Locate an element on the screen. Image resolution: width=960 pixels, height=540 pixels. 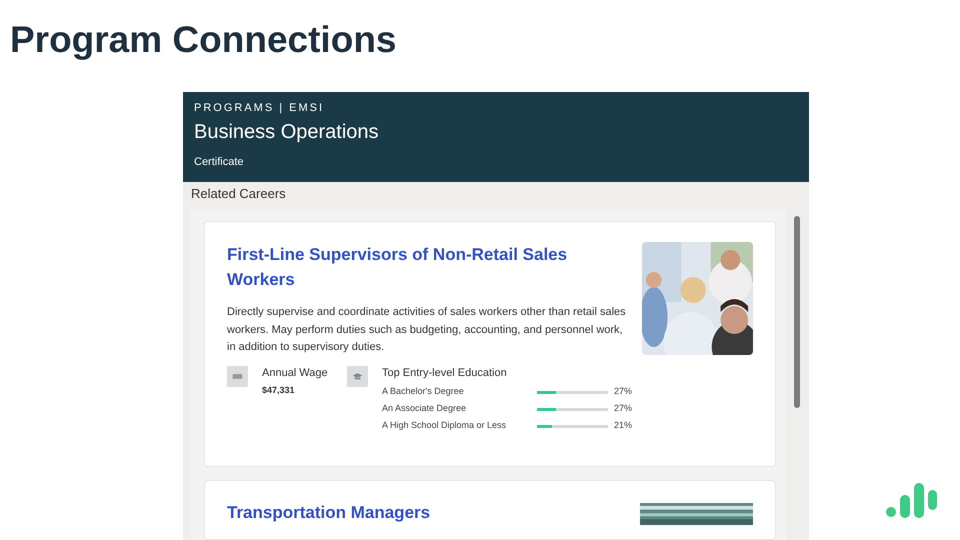
wage-label: Annual Wage is located at coordinates (295, 373).